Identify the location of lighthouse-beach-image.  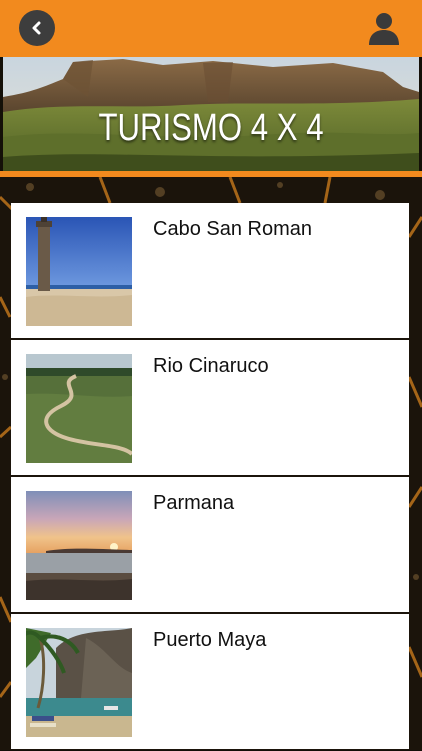
(79, 271).